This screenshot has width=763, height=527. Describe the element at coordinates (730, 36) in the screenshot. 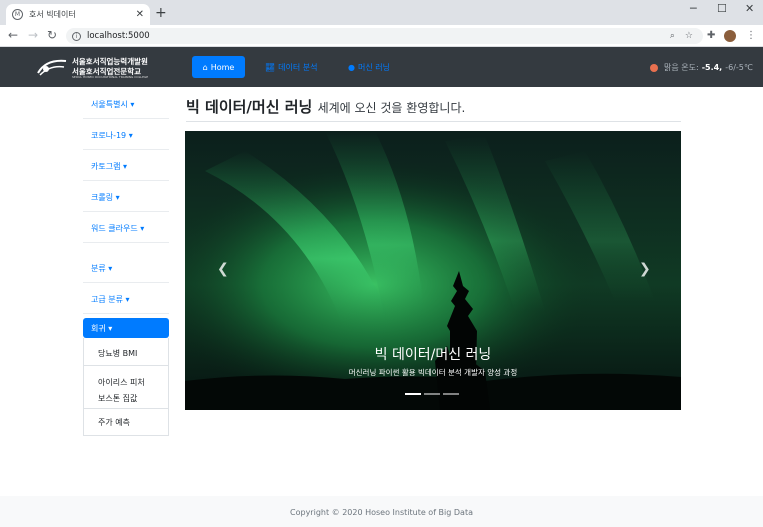

I see `profile-avatar` at that location.